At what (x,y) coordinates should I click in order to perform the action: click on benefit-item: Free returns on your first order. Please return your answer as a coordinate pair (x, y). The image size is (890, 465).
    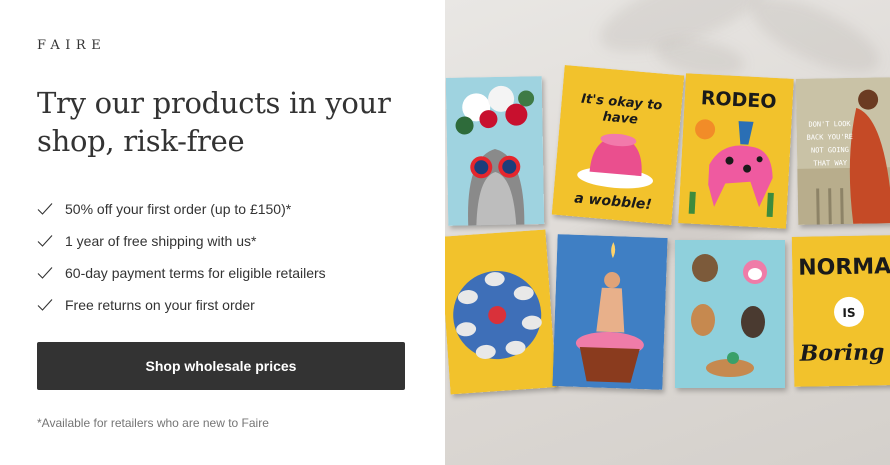
    Looking at the image, I should click on (181, 305).